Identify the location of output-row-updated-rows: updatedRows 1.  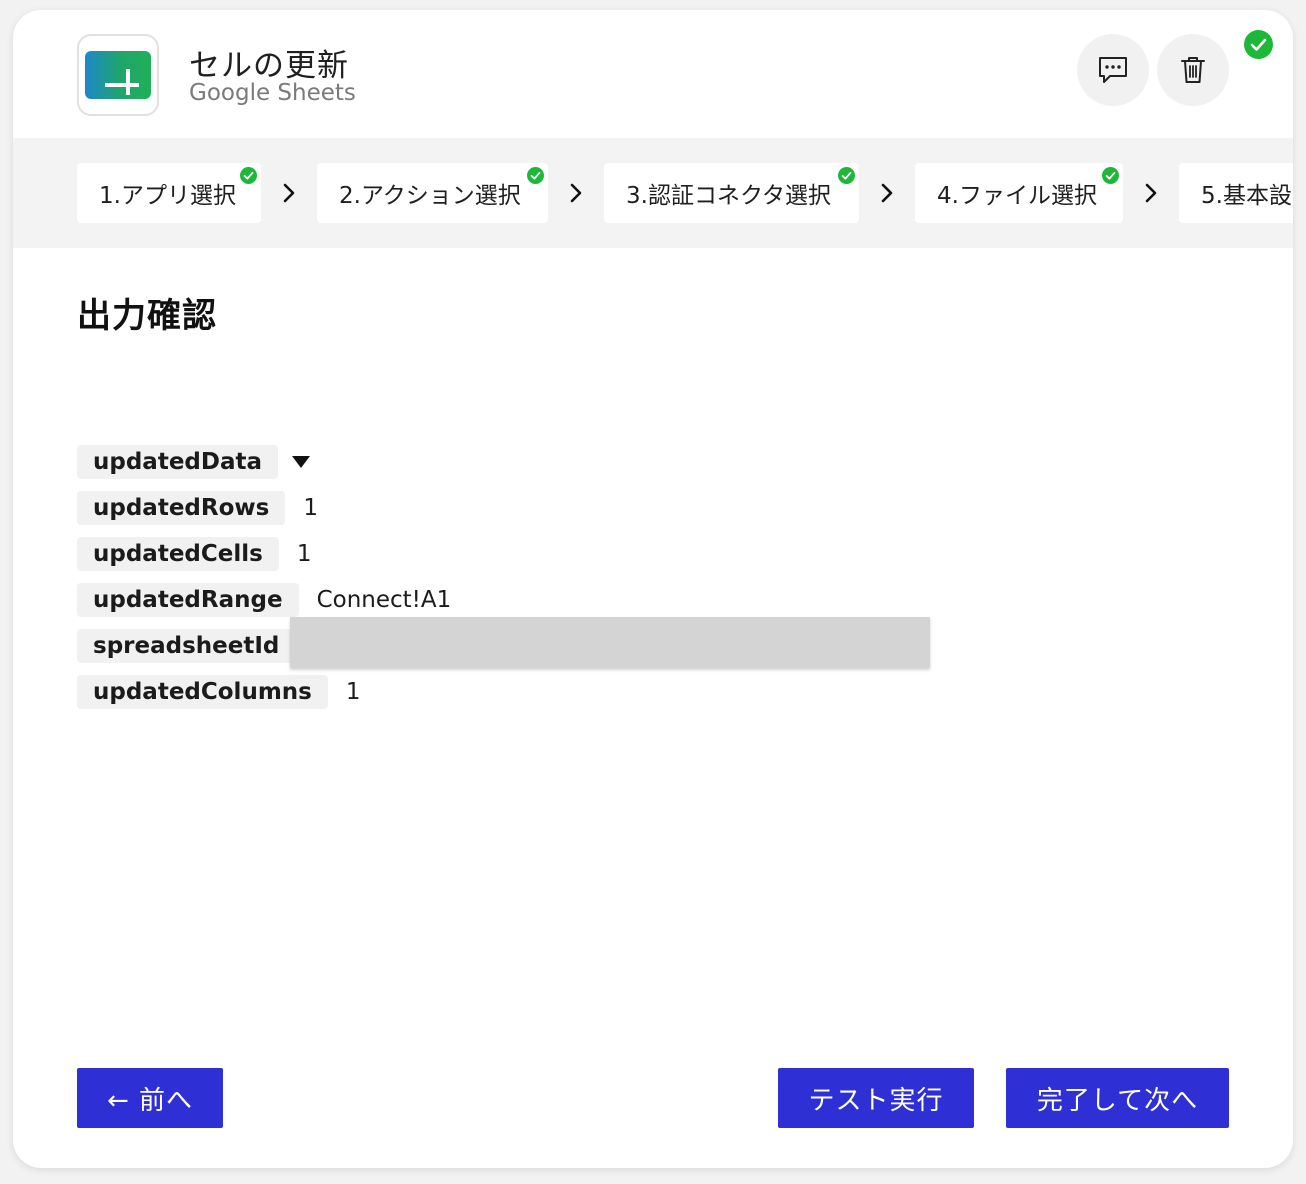
(197, 508).